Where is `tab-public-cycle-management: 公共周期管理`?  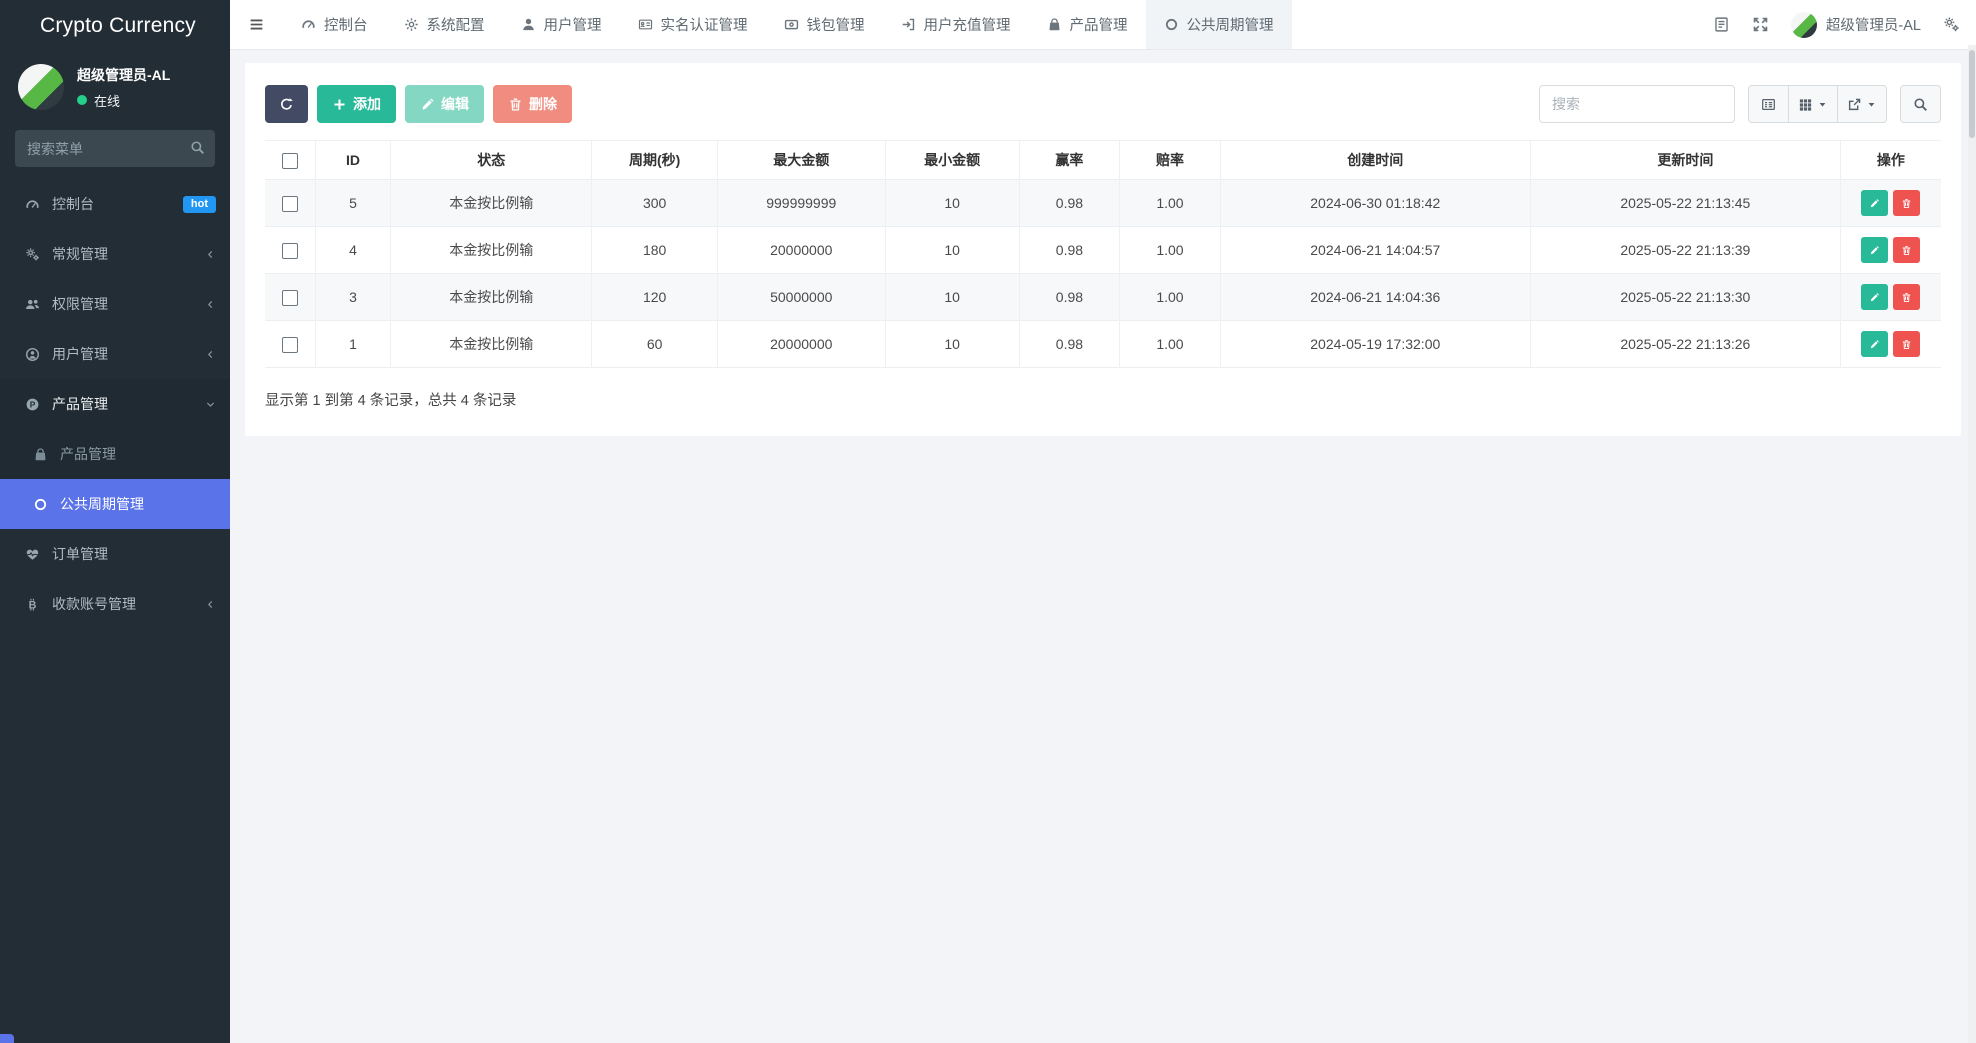 tab-public-cycle-management: 公共周期管理 is located at coordinates (1218, 24).